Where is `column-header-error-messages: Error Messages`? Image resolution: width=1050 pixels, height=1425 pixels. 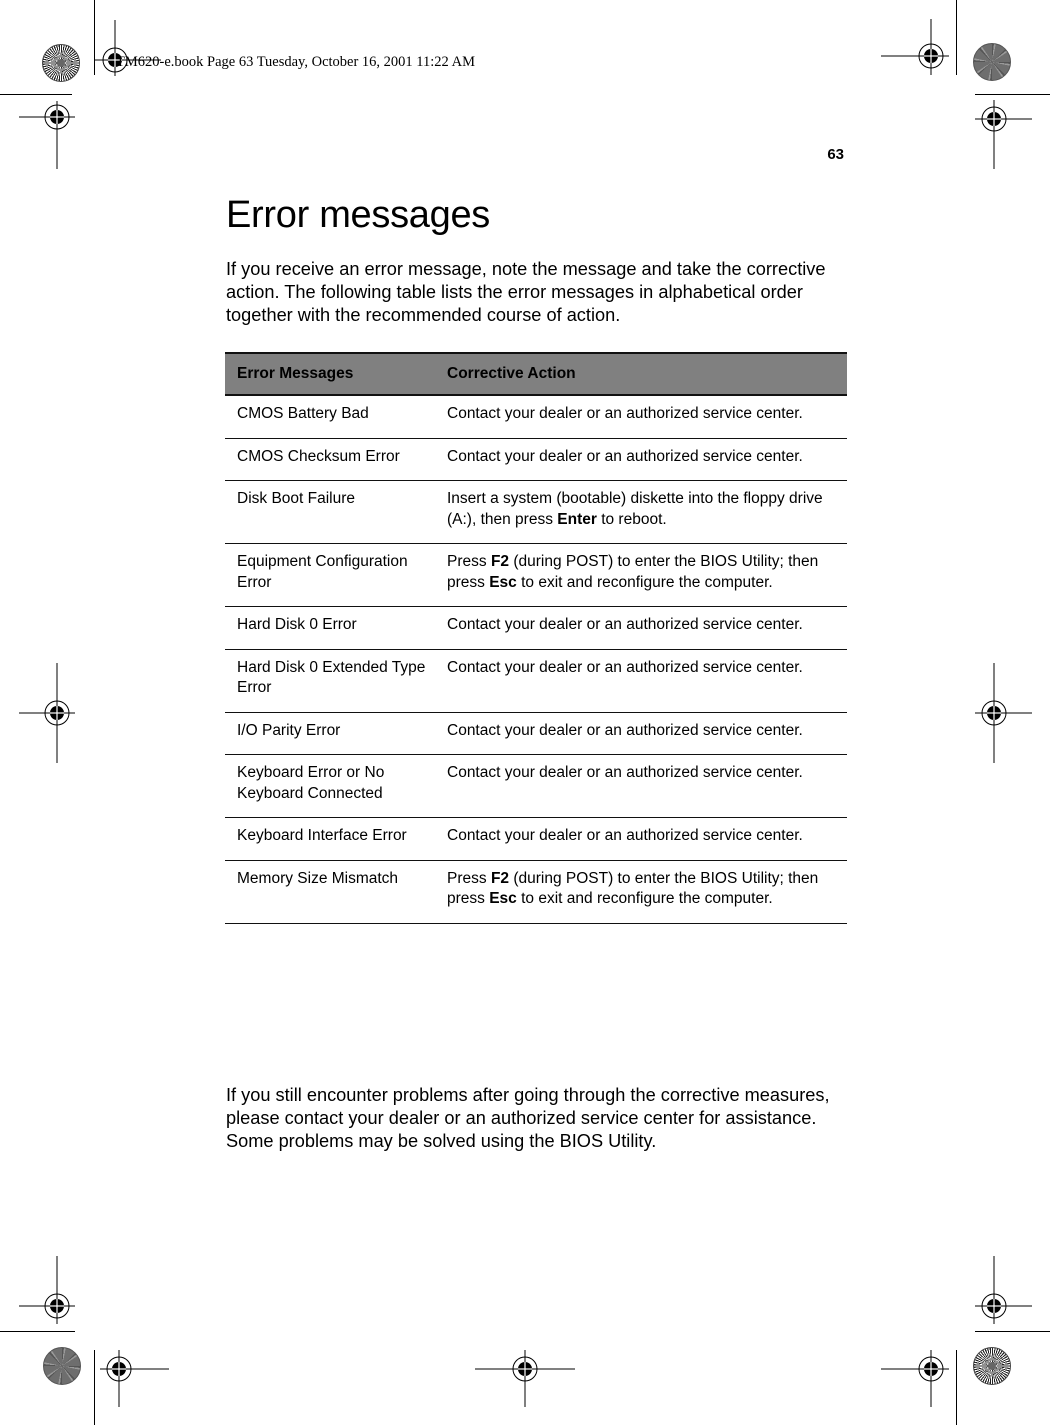
column-header-error-messages: Error Messages is located at coordinates (330, 374).